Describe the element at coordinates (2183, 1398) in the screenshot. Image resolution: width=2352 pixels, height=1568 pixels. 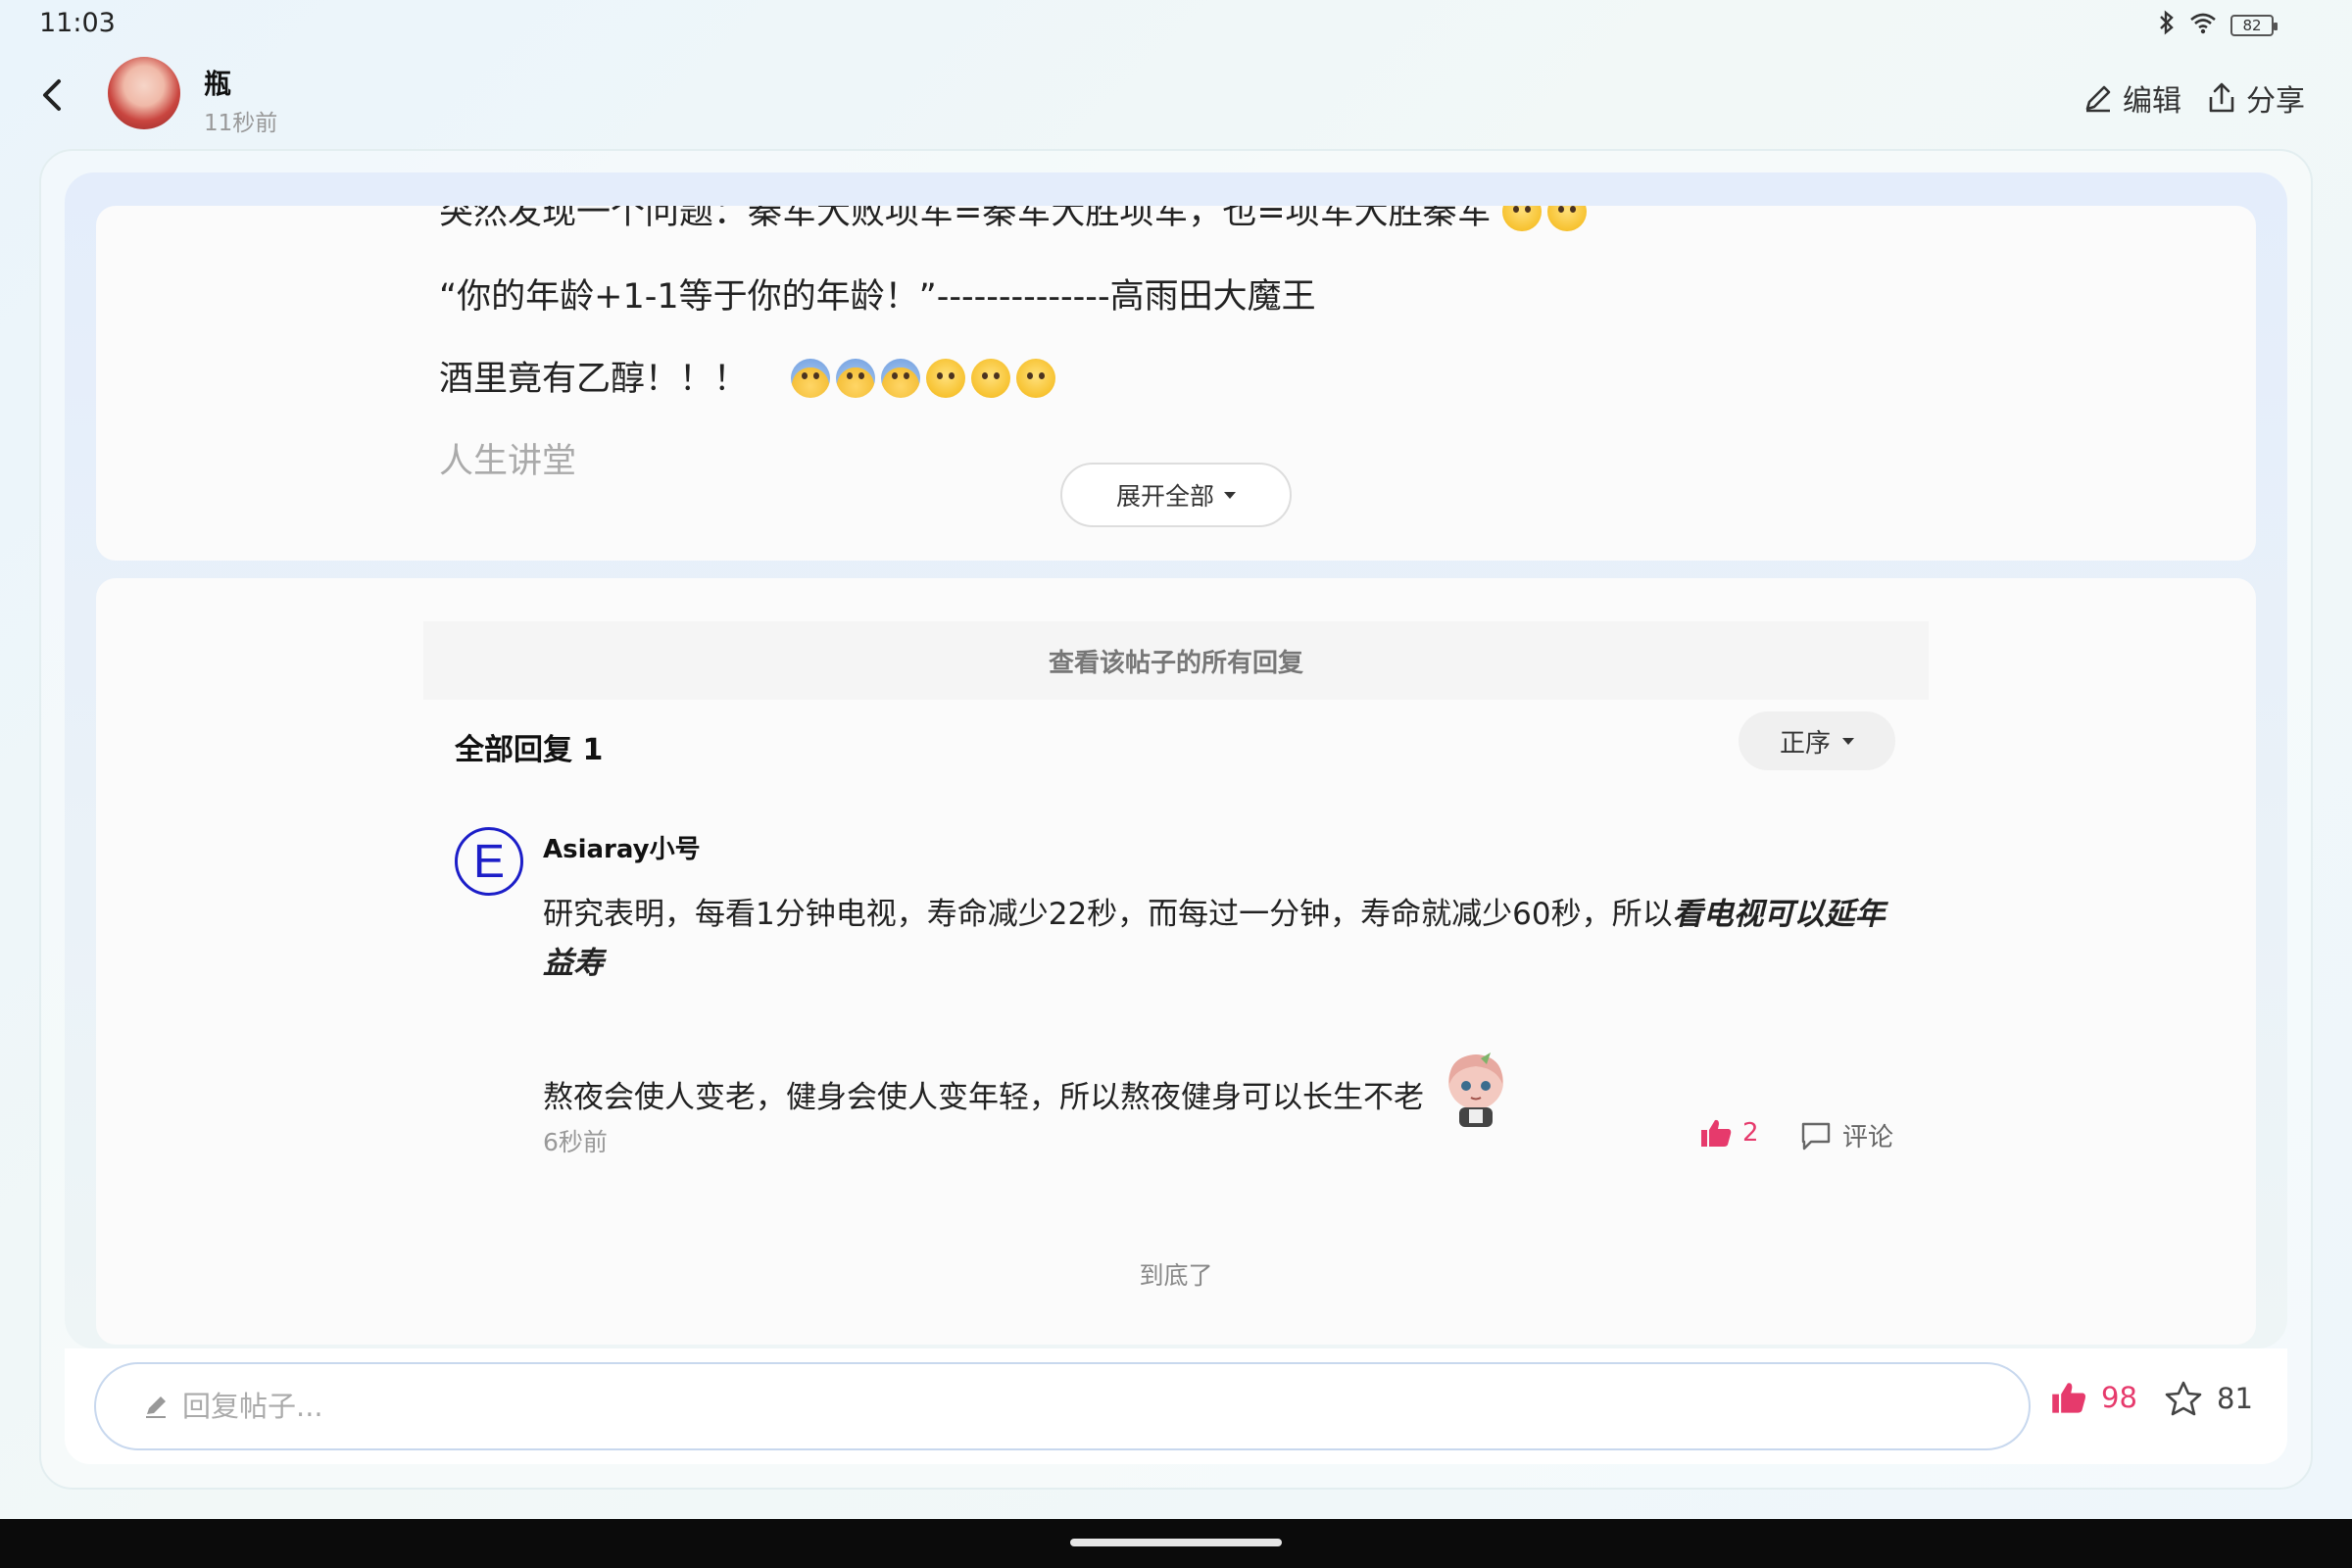
I see `star-icon` at that location.